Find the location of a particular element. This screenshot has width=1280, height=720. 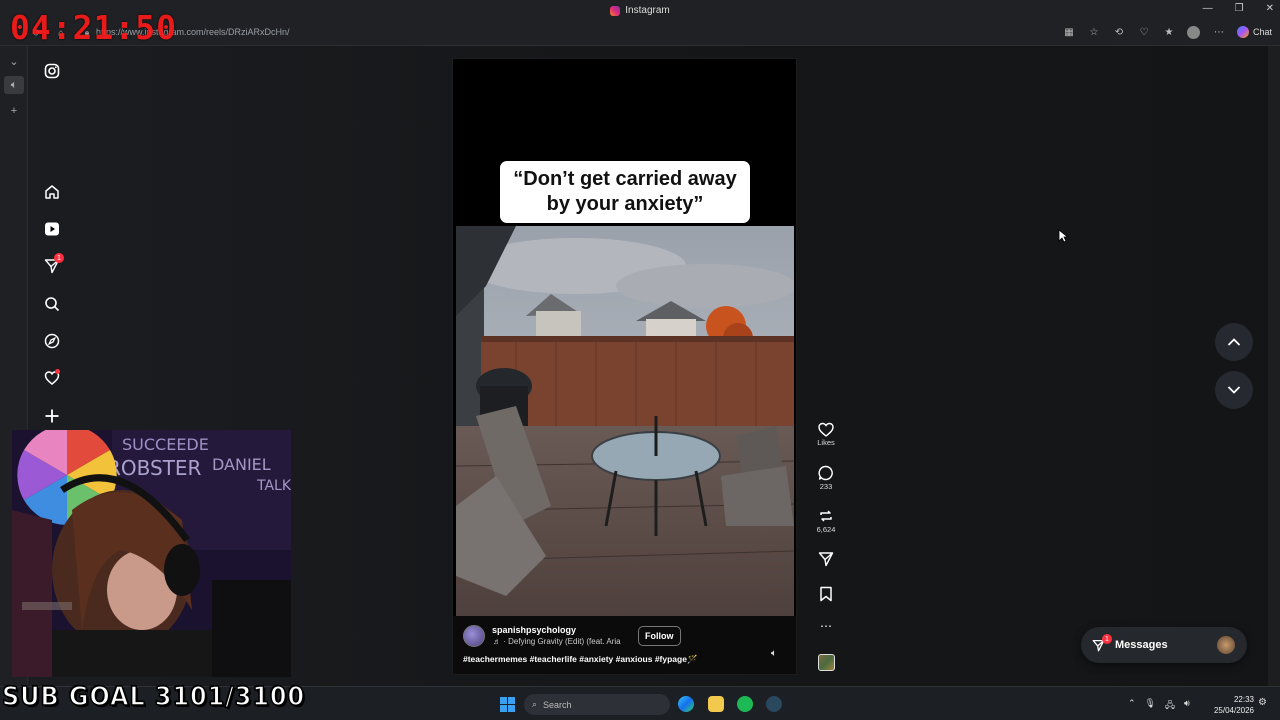

taskbar-clock: 22:33 25/04/2026 is located at coordinates (1231, 705).